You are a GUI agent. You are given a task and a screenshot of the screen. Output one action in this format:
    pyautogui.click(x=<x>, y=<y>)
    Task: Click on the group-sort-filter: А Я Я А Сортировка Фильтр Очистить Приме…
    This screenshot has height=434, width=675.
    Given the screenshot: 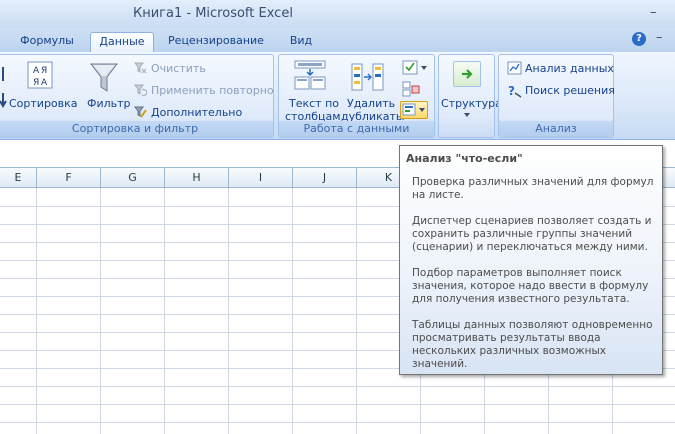 What is the action you would take?
    pyautogui.click(x=137, y=96)
    